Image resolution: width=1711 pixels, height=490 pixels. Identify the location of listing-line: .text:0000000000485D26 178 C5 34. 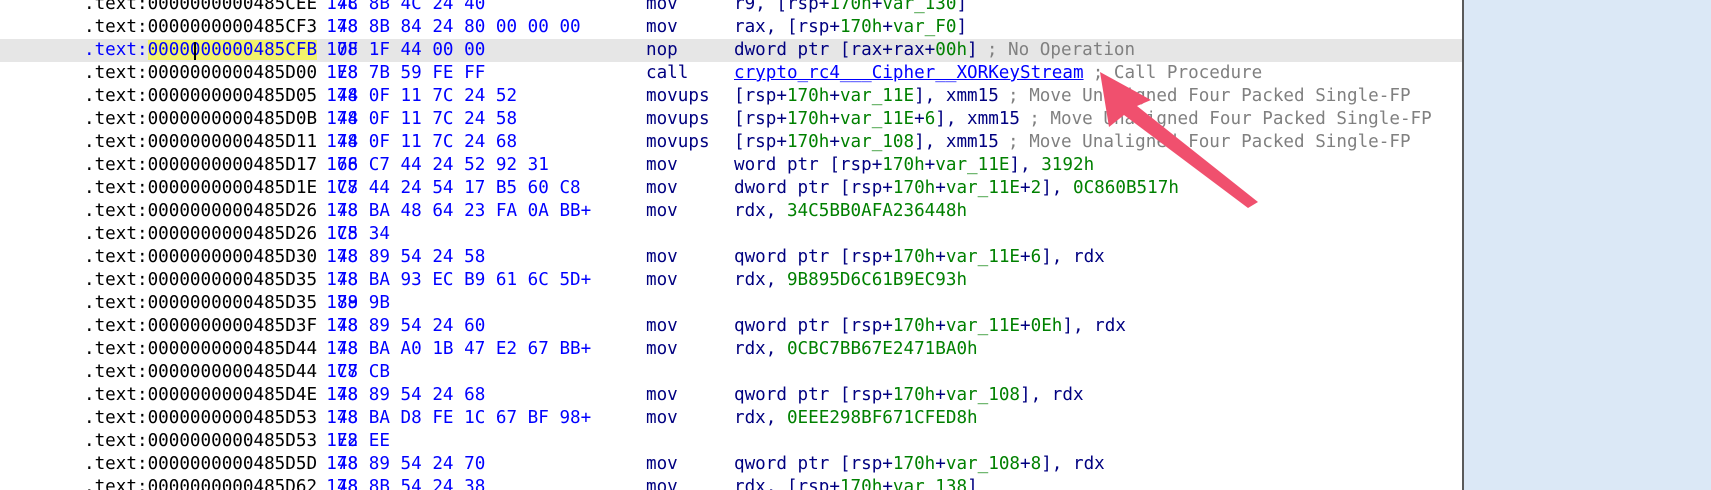
(731, 234).